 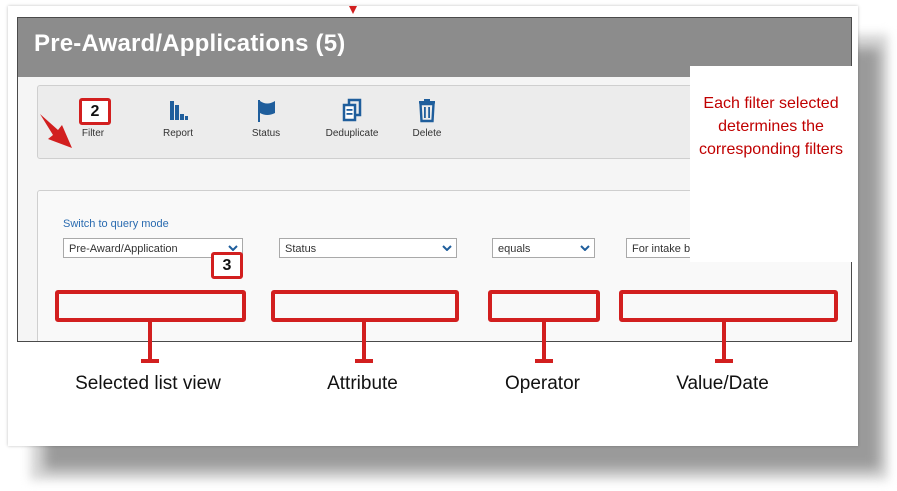 What do you see at coordinates (190, 43) in the screenshot?
I see `page-title: Pre-Award/Applications (5)` at bounding box center [190, 43].